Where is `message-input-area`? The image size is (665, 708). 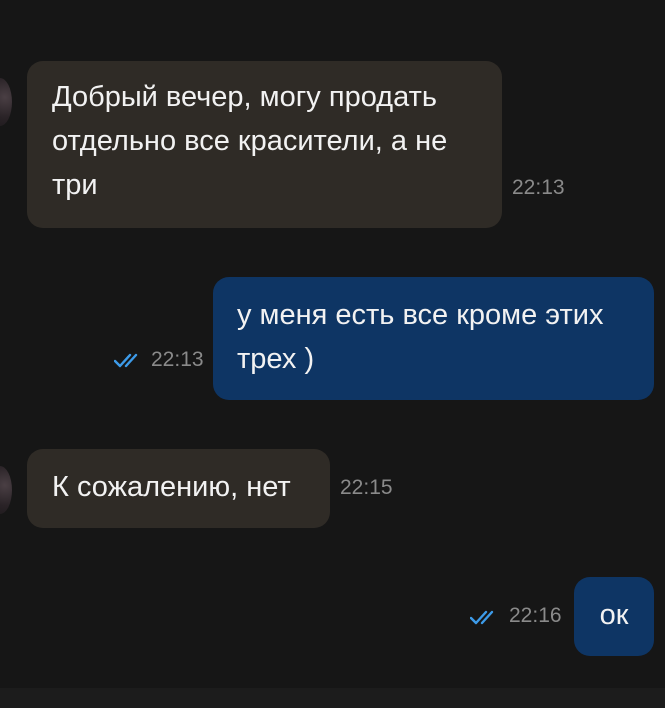
message-input-area is located at coordinates (332, 698).